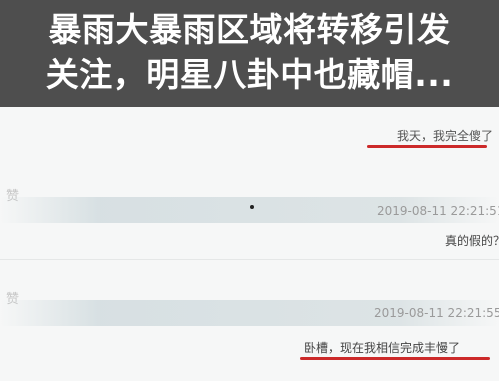  I want to click on comment-timestamp: 2019-08-11 22:21:55, so click(436, 313).